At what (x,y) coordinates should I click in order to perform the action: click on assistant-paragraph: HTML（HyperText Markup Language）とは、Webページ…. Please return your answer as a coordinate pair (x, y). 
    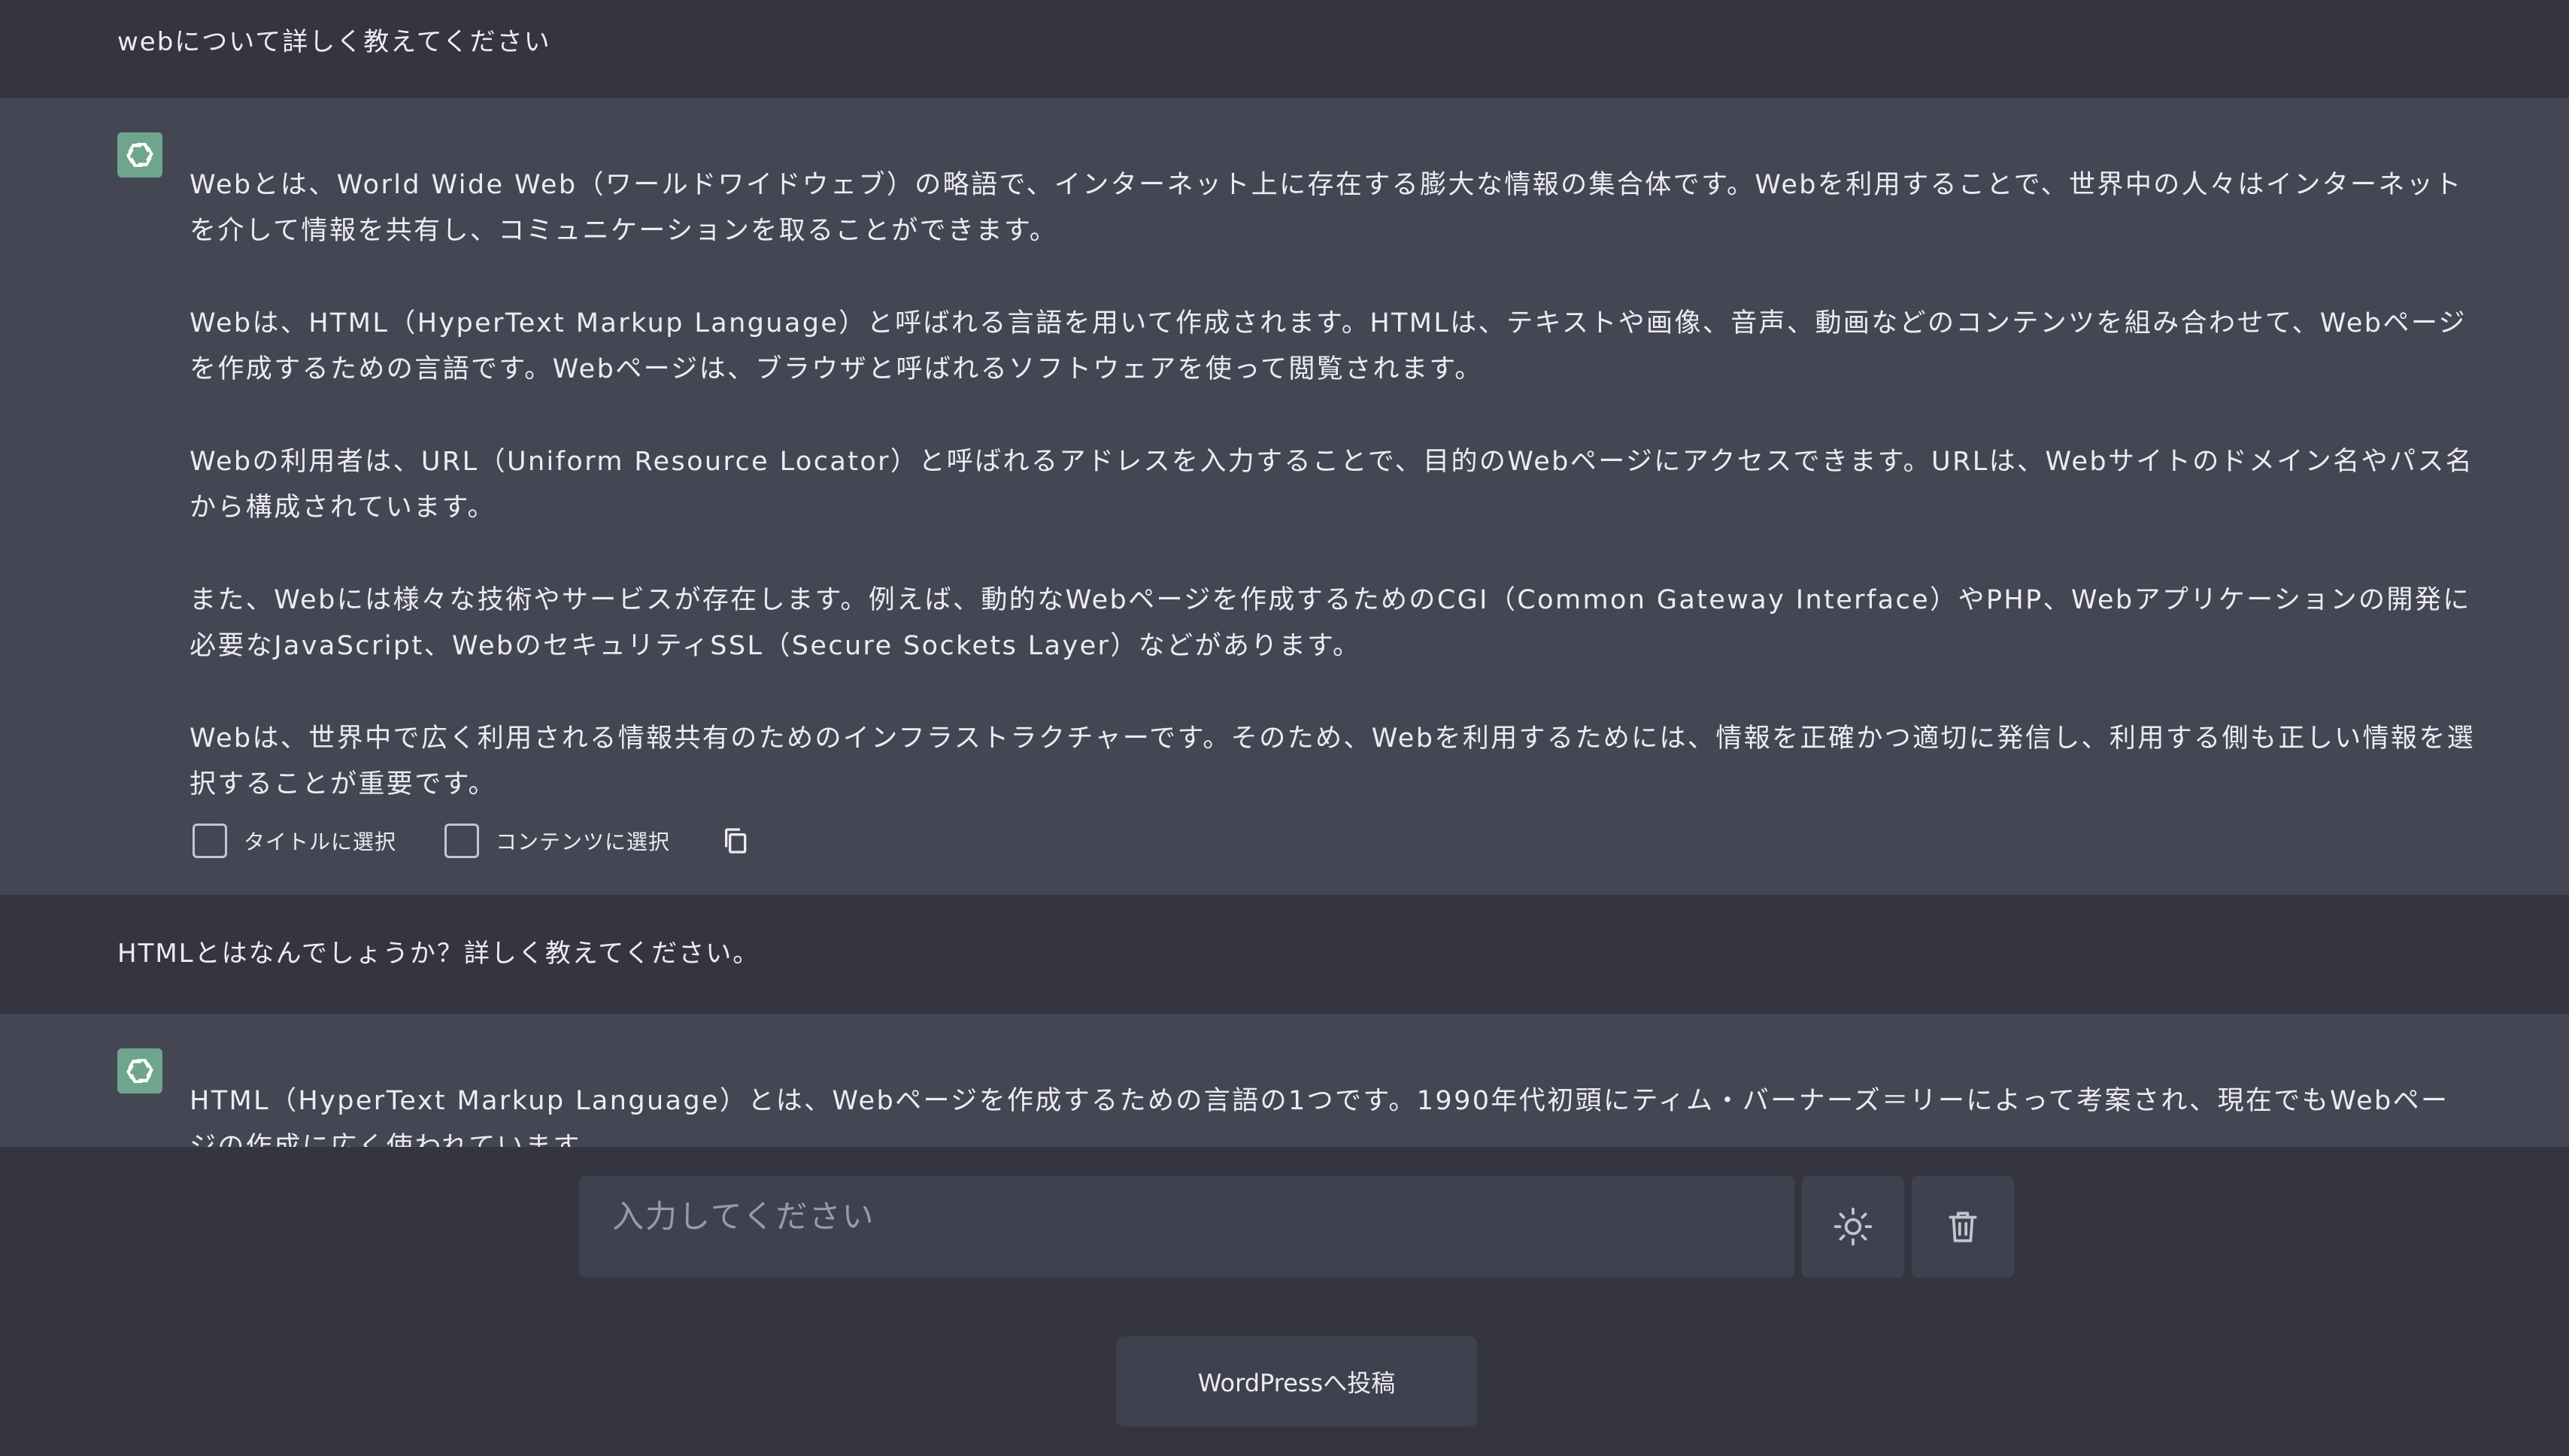
    Looking at the image, I should click on (1319, 1116).